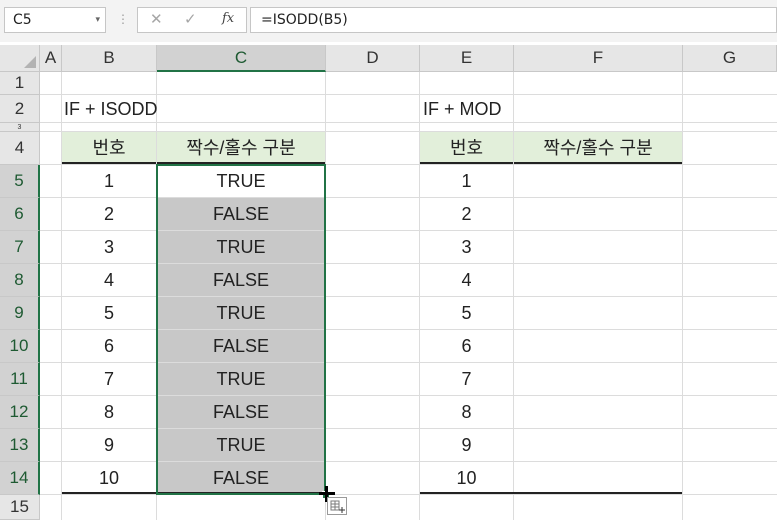 This screenshot has width=777, height=520. I want to click on column-header-f: F, so click(598, 58).